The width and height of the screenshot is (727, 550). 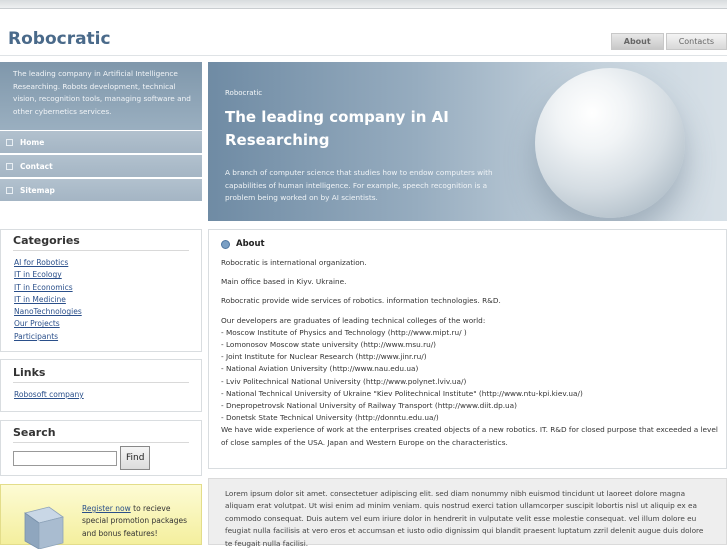 I want to click on about-heading: About, so click(x=250, y=244).